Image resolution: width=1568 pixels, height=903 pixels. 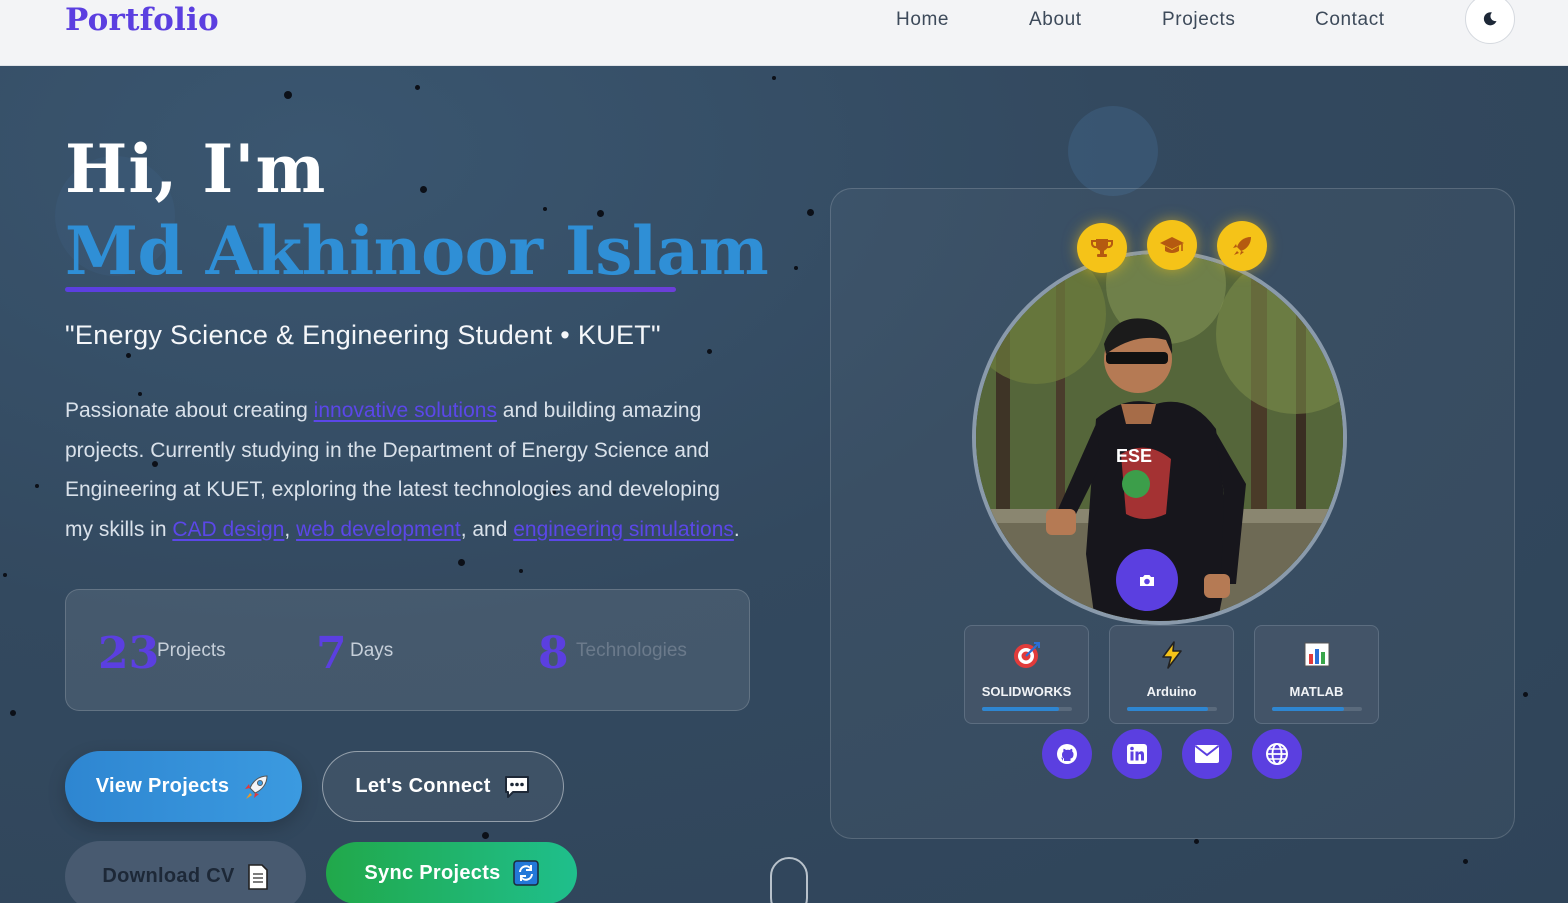 I want to click on linkedin-link, so click(x=1137, y=754).